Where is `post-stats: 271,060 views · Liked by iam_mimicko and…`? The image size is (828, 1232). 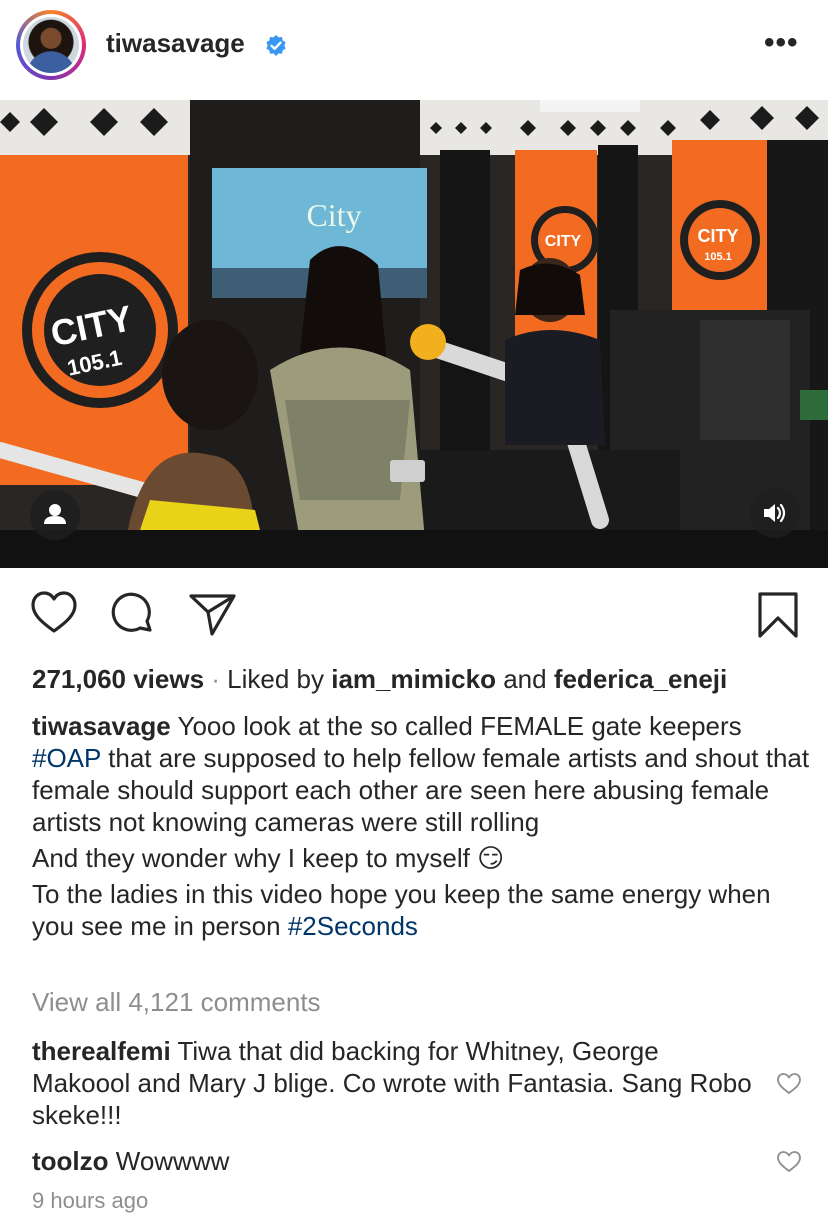
post-stats: 271,060 views · Liked by iam_mimicko and… is located at coordinates (379, 679).